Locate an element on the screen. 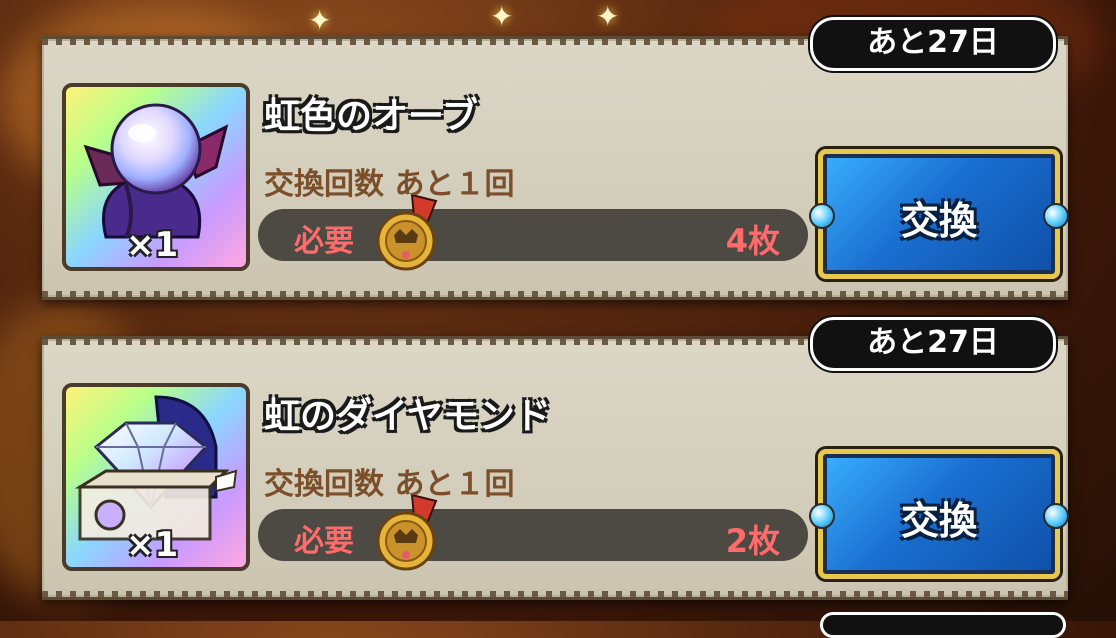 This screenshot has height=638, width=1116. item-name: 虹のダイヤモンド is located at coordinates (407, 416).